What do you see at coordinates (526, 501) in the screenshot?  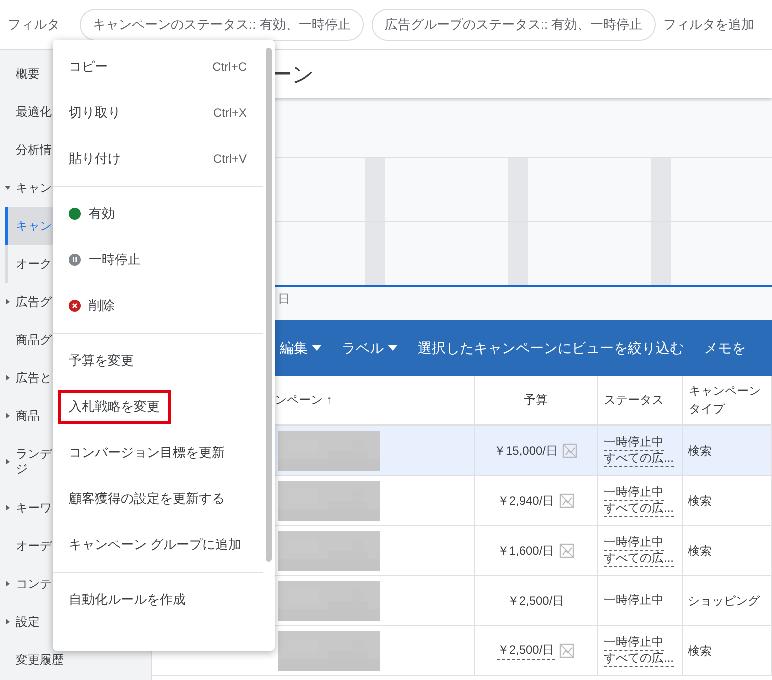 I see `budget-value: ￥2,940/日` at bounding box center [526, 501].